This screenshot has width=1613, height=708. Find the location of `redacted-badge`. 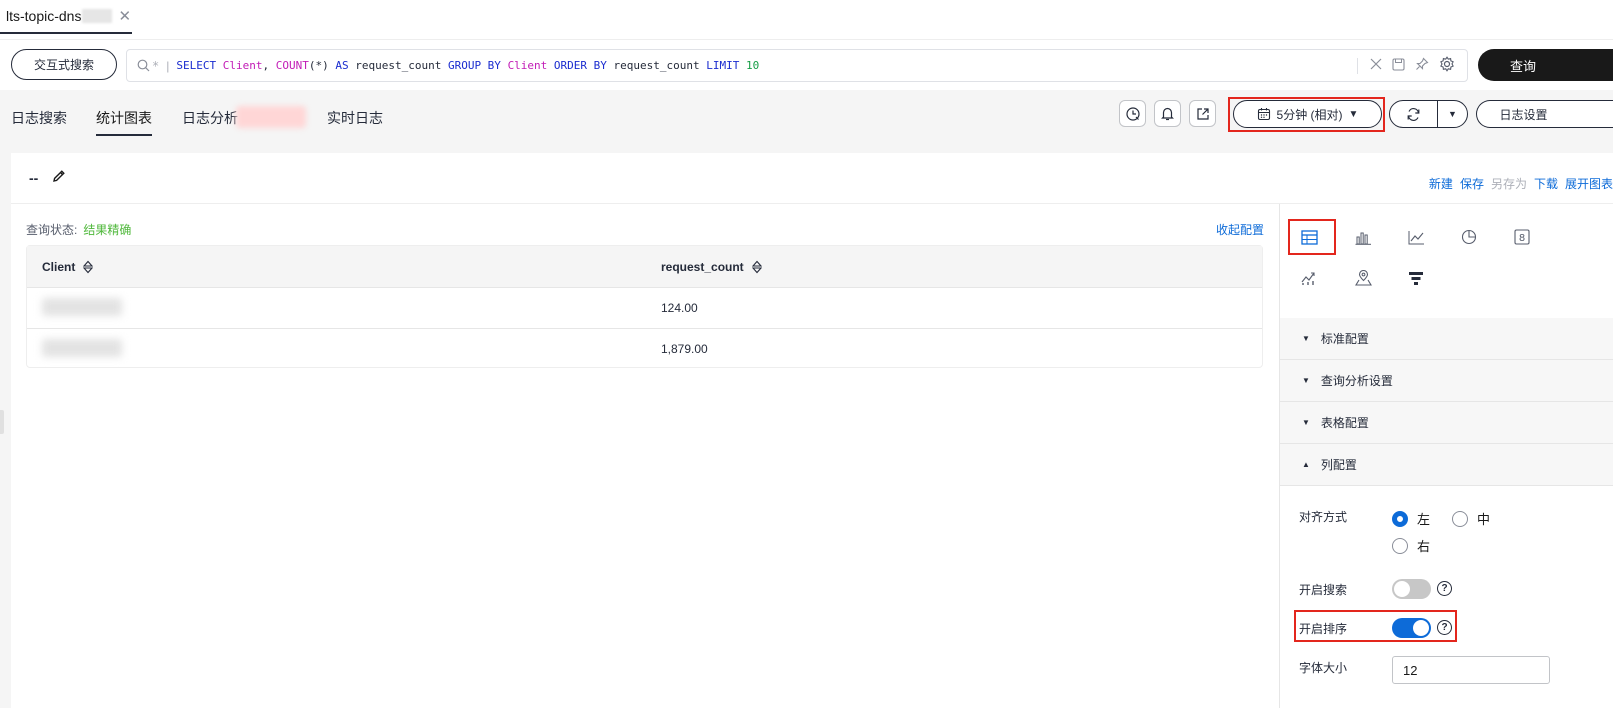

redacted-badge is located at coordinates (271, 117).